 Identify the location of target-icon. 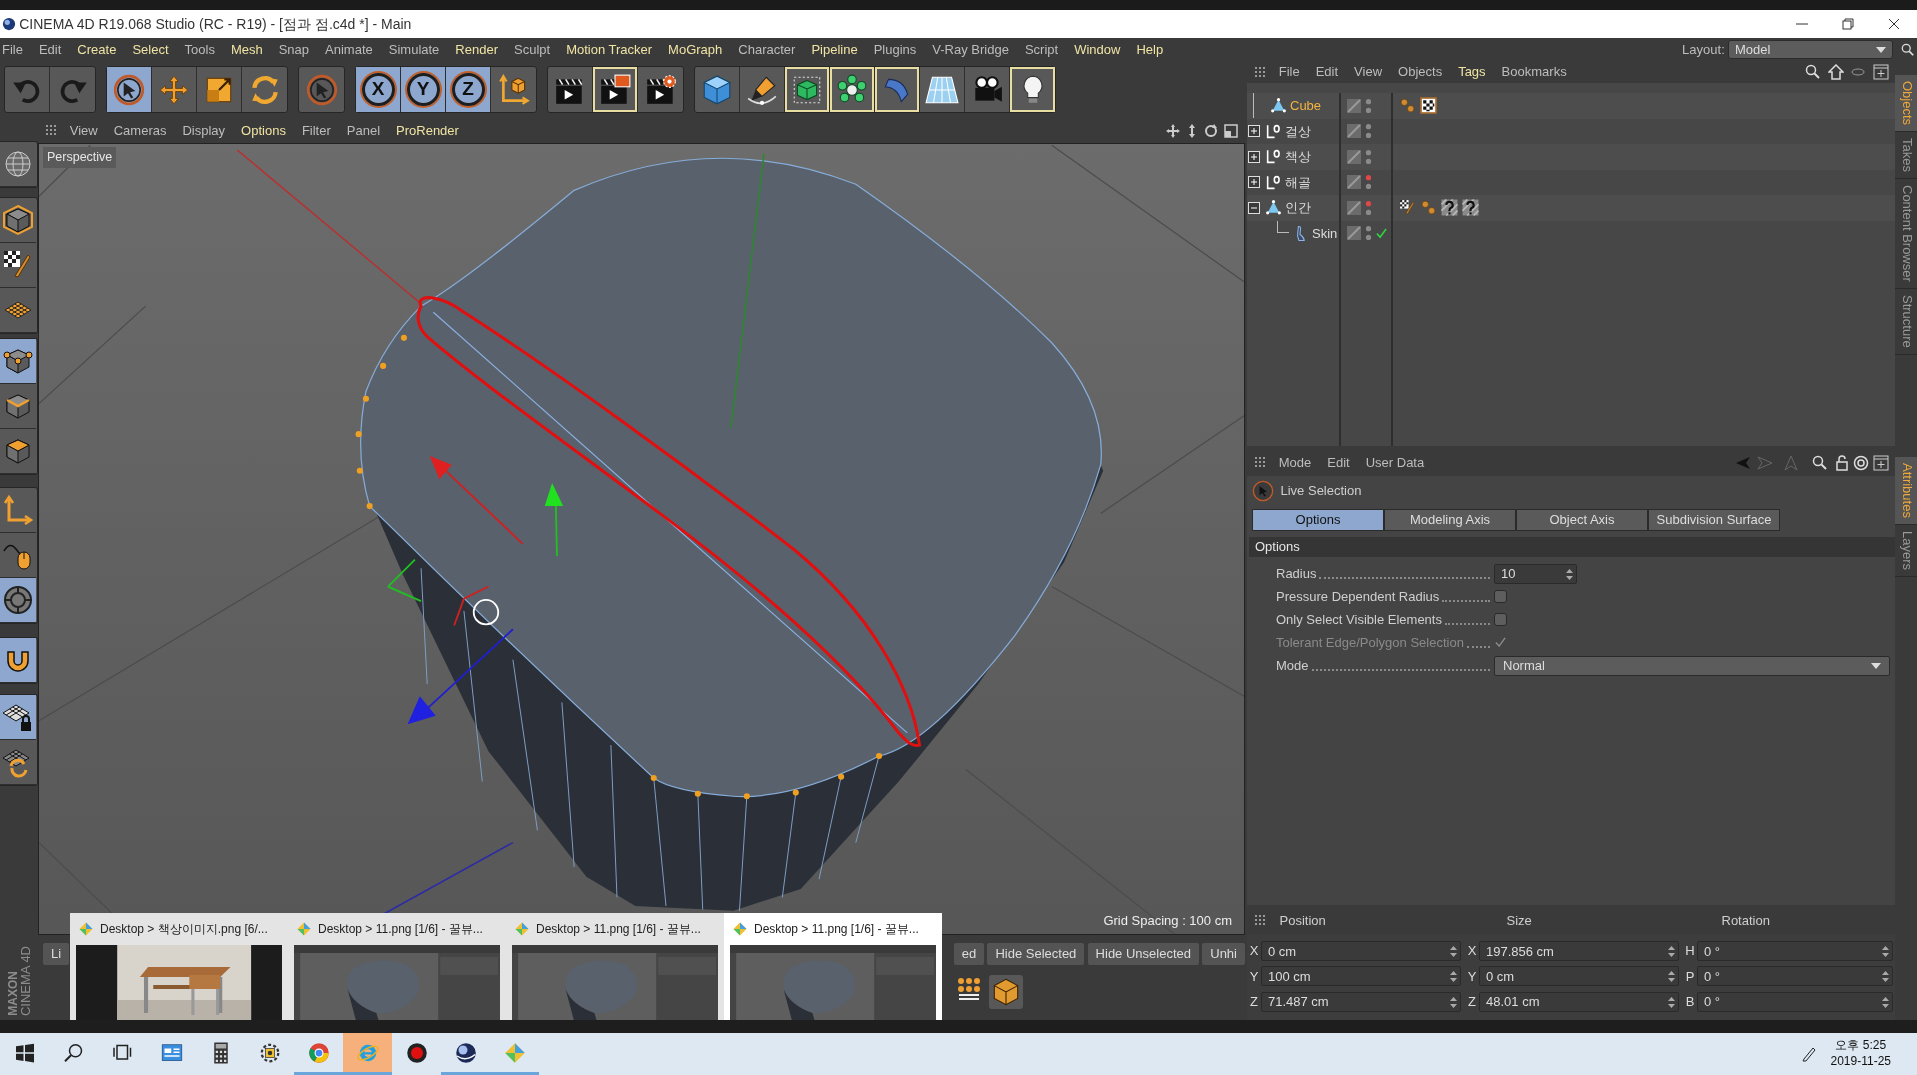
(1861, 462).